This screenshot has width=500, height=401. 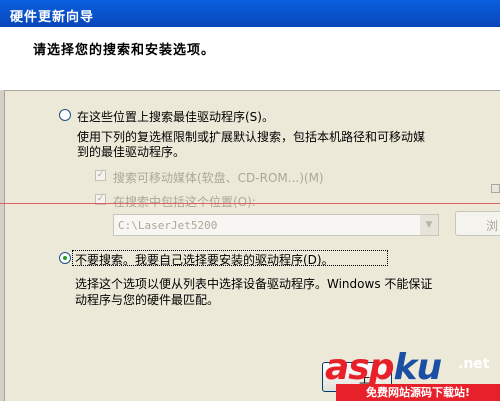 I want to click on title-bar: 硬件更新向导, so click(x=250, y=13).